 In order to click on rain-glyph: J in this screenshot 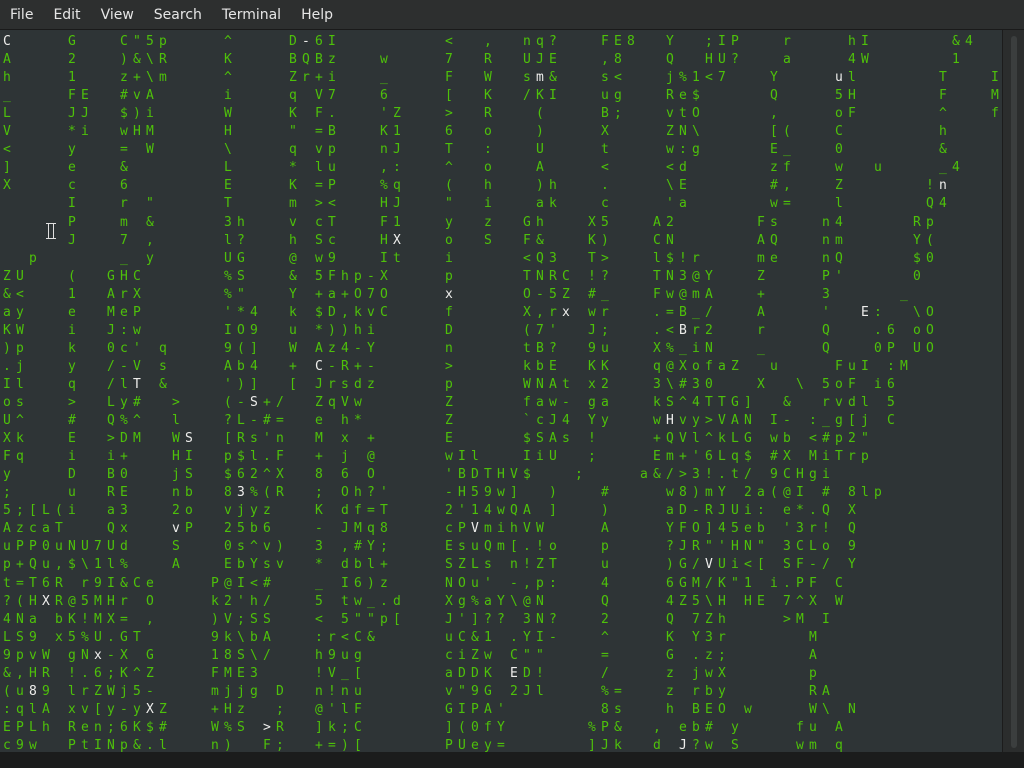, I will do `click(449, 619)`.